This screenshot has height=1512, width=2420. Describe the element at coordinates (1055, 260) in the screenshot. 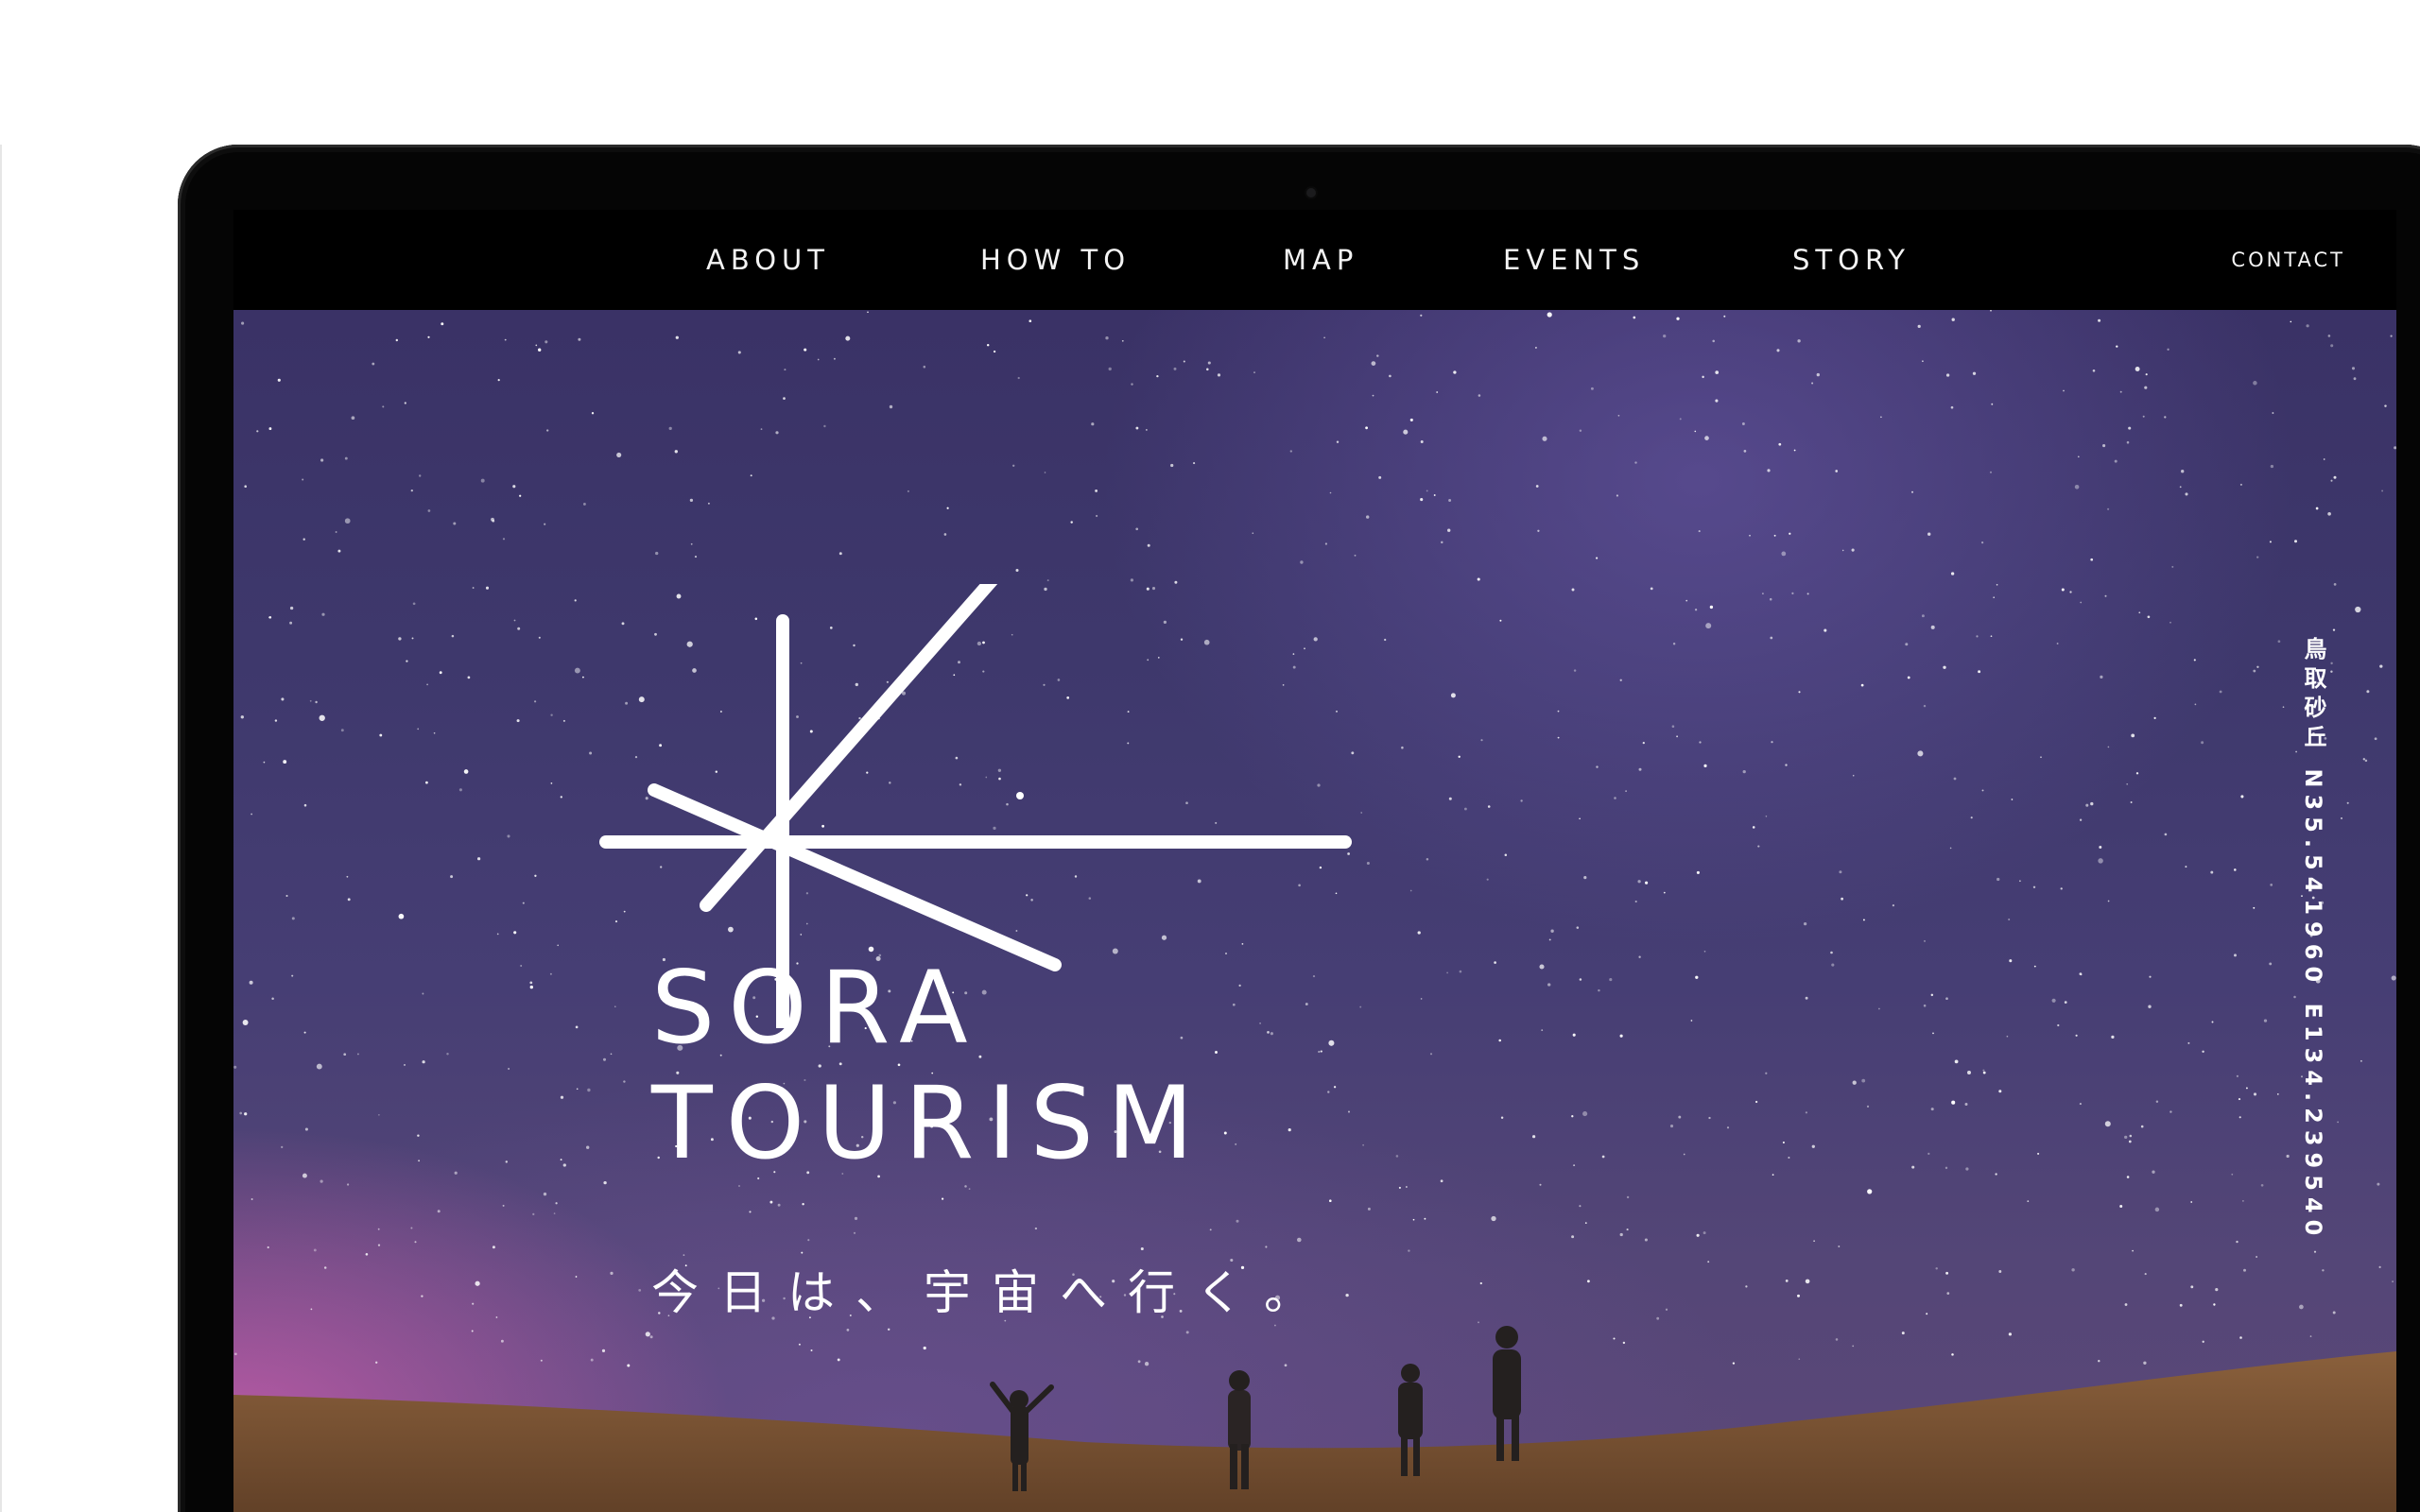

I see `nav-how-to-link: HOW TO` at that location.